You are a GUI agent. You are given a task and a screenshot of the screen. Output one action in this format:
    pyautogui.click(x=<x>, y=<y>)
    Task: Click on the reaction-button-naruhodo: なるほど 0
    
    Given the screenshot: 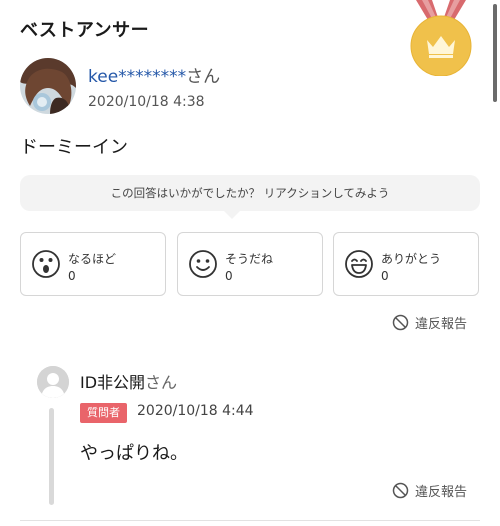 What is the action you would take?
    pyautogui.click(x=93, y=264)
    